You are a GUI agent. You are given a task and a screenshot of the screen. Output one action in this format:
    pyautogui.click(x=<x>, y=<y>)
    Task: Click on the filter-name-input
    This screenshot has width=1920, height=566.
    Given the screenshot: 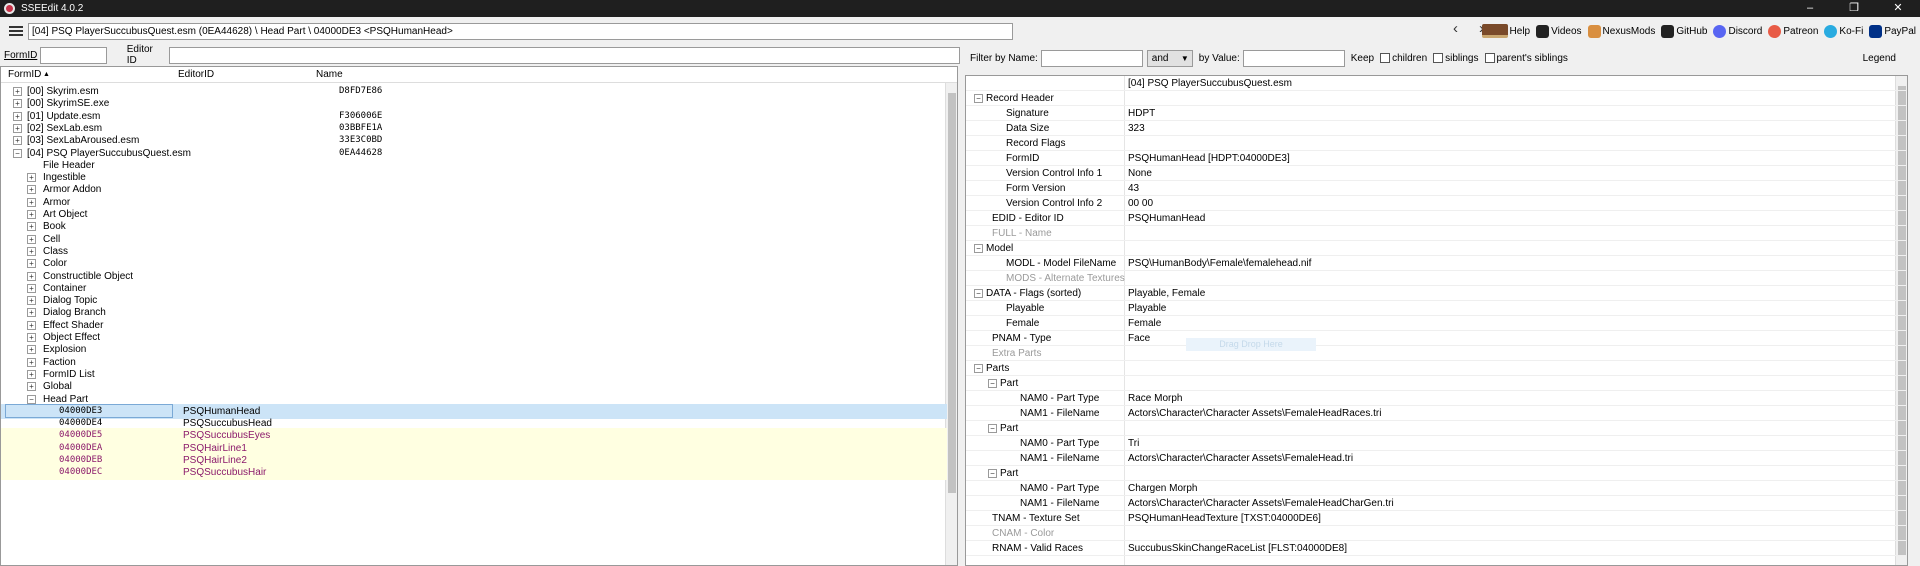 What is the action you would take?
    pyautogui.click(x=1091, y=58)
    